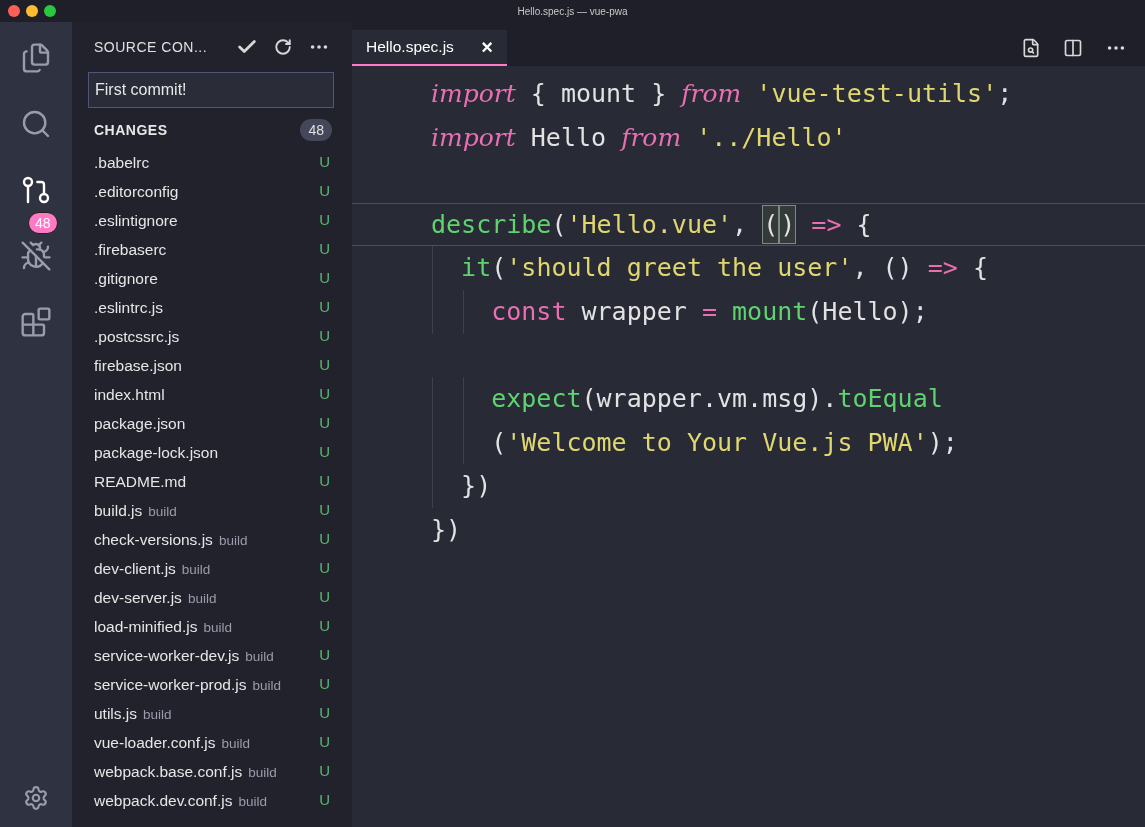  I want to click on file-row: dev-server.js build U, so click(213, 597).